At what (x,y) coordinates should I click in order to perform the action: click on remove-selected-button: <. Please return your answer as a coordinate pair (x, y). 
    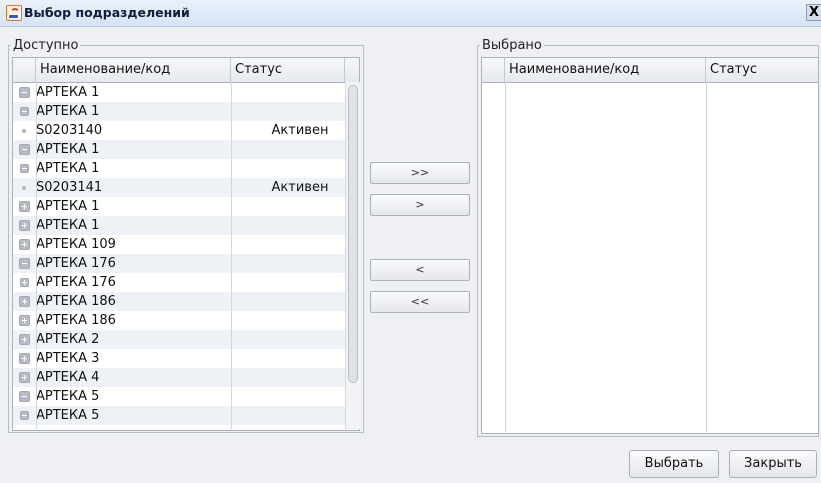
    Looking at the image, I should click on (420, 270).